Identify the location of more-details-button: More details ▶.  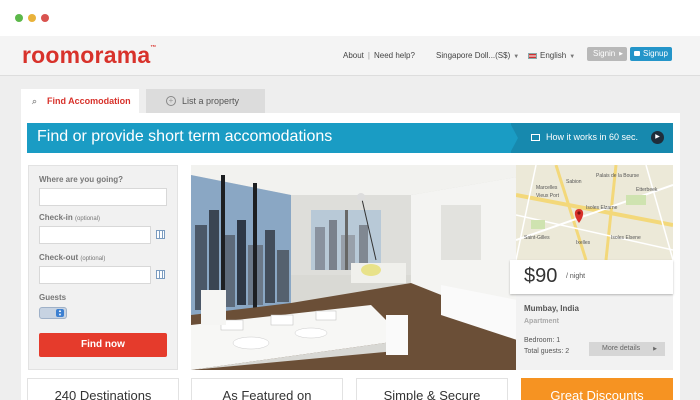
(627, 349).